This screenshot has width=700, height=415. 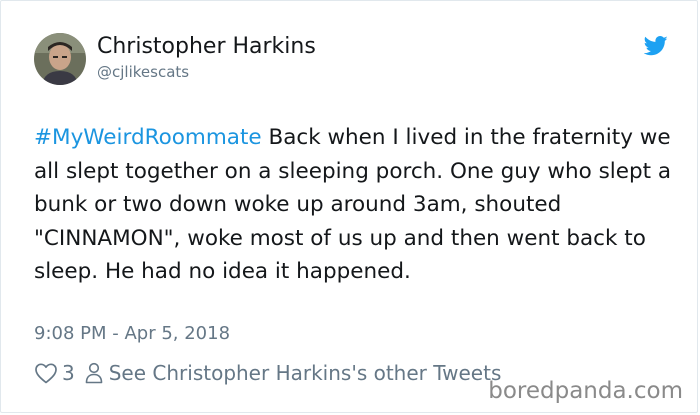 I want to click on other-tweets-link: See Christopher Harkins's other Tweets, so click(x=305, y=373).